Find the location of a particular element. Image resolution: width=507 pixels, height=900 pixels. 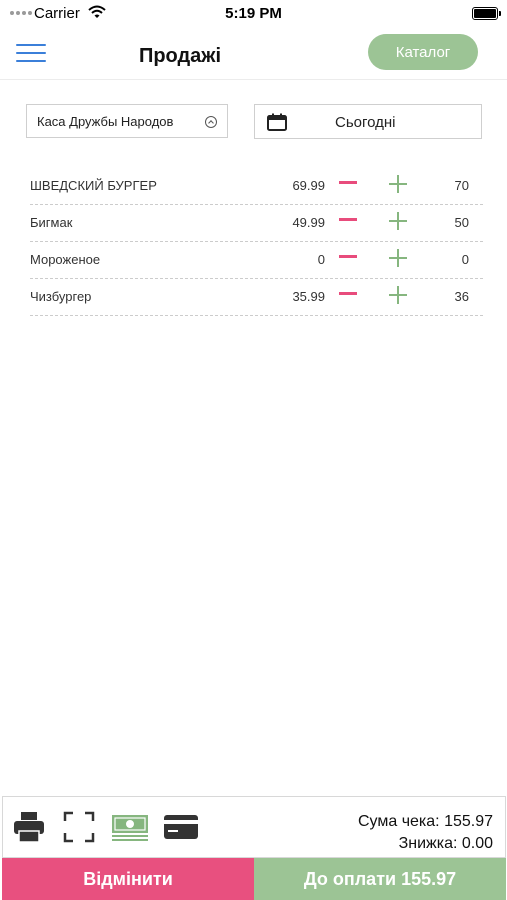

date-picker-value: Сьогодні is located at coordinates (365, 122).